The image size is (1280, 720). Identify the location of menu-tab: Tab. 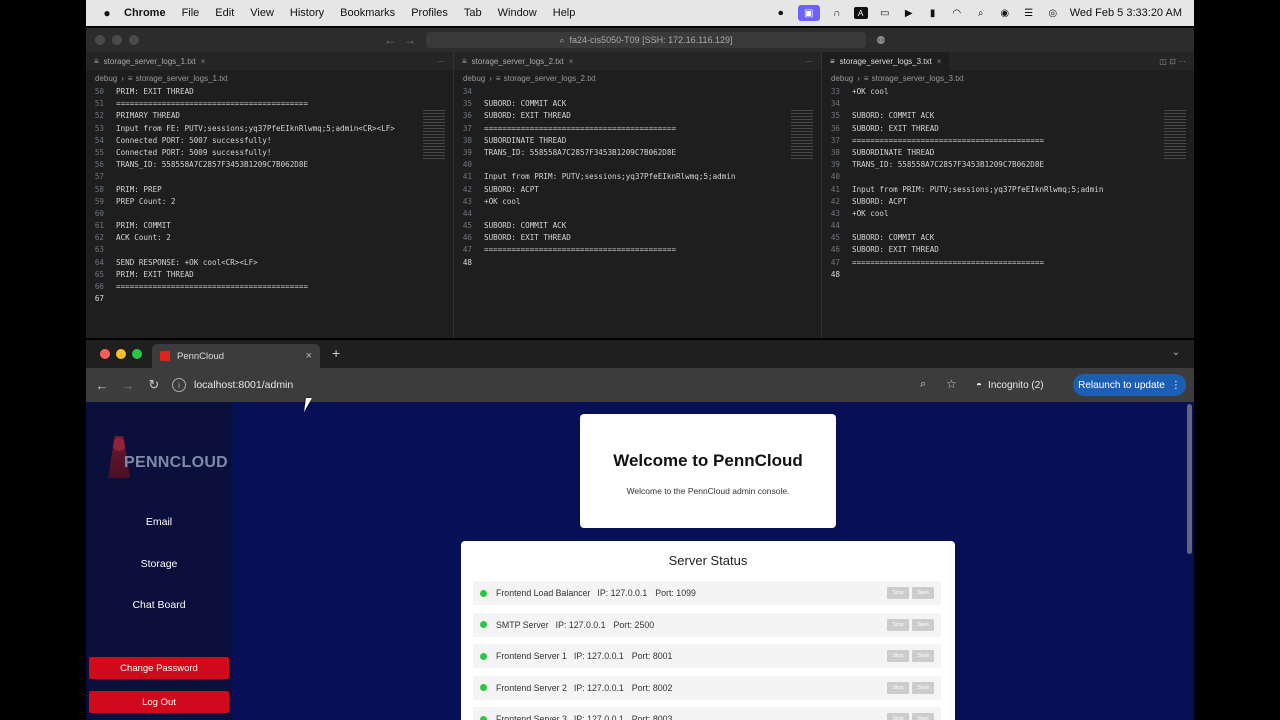
(473, 13).